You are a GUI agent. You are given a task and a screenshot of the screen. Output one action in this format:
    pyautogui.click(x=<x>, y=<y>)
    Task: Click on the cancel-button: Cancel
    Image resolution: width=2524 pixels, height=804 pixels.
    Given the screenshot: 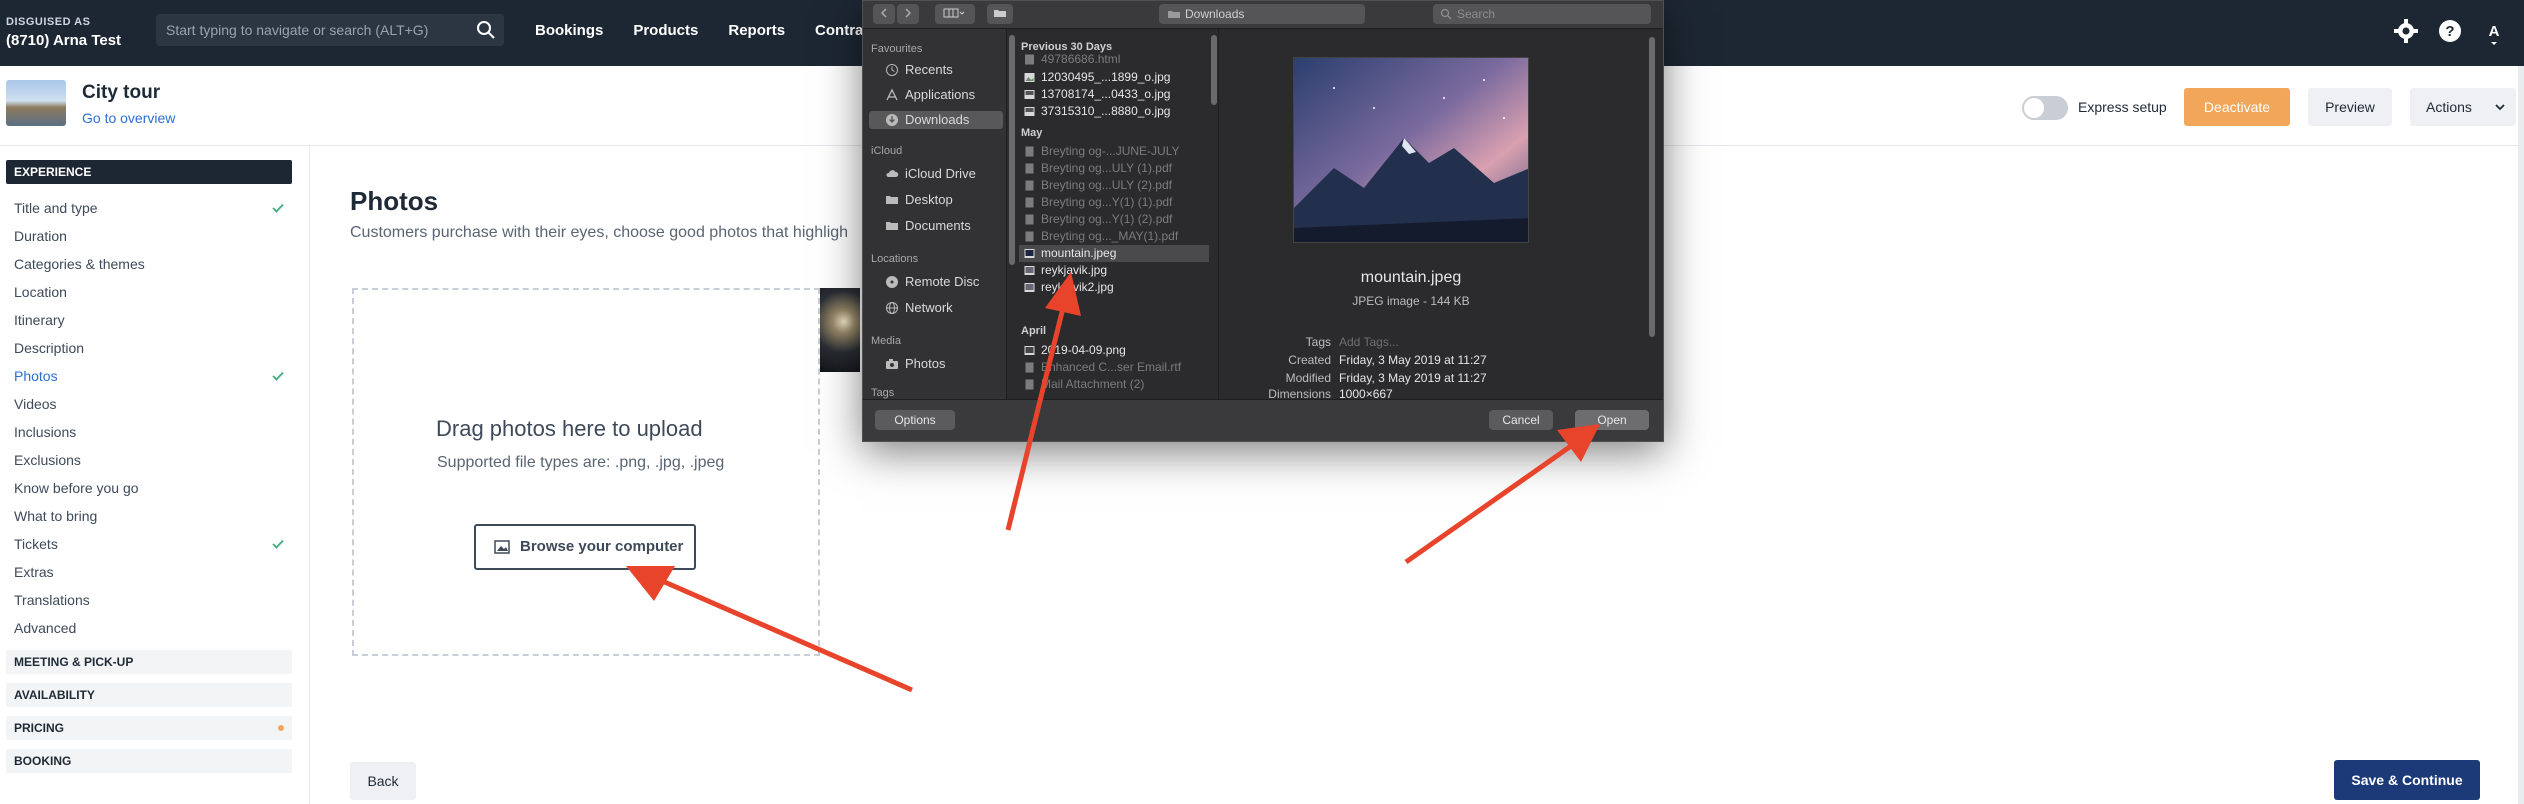 What is the action you would take?
    pyautogui.click(x=1521, y=420)
    